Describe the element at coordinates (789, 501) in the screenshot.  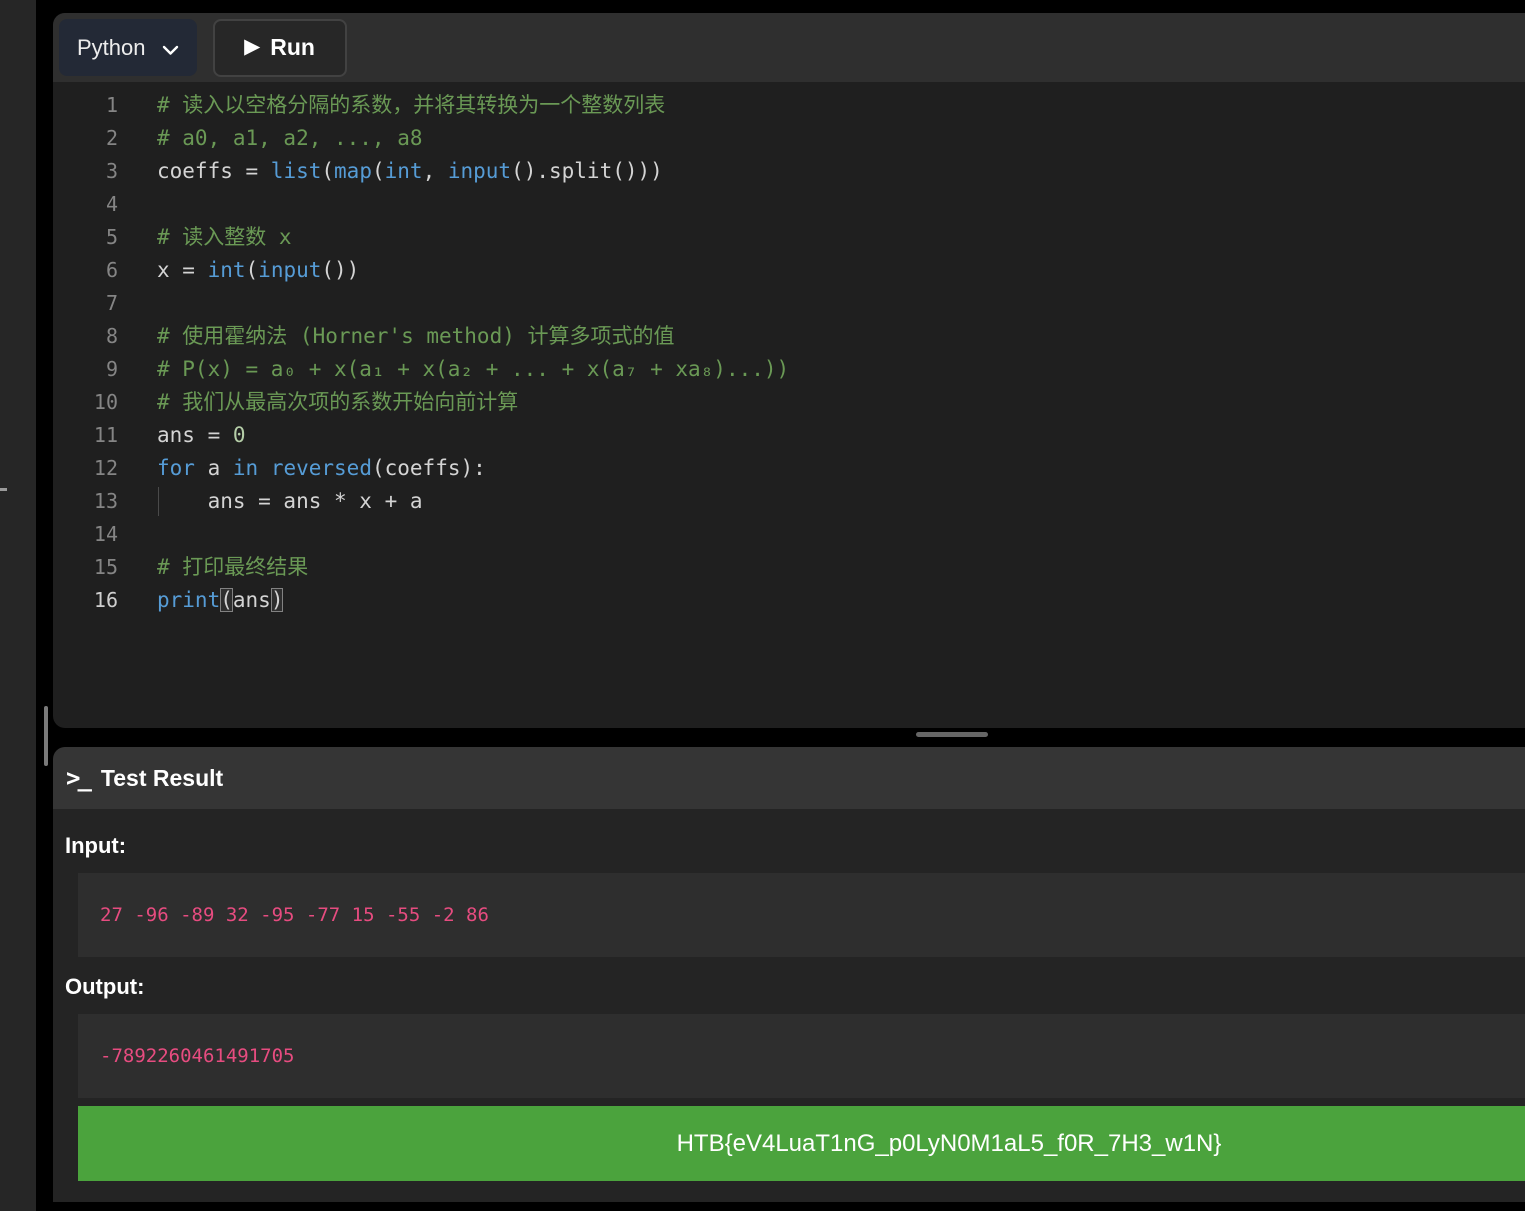
I see `code-line: 13 ans = ans * x + a` at that location.